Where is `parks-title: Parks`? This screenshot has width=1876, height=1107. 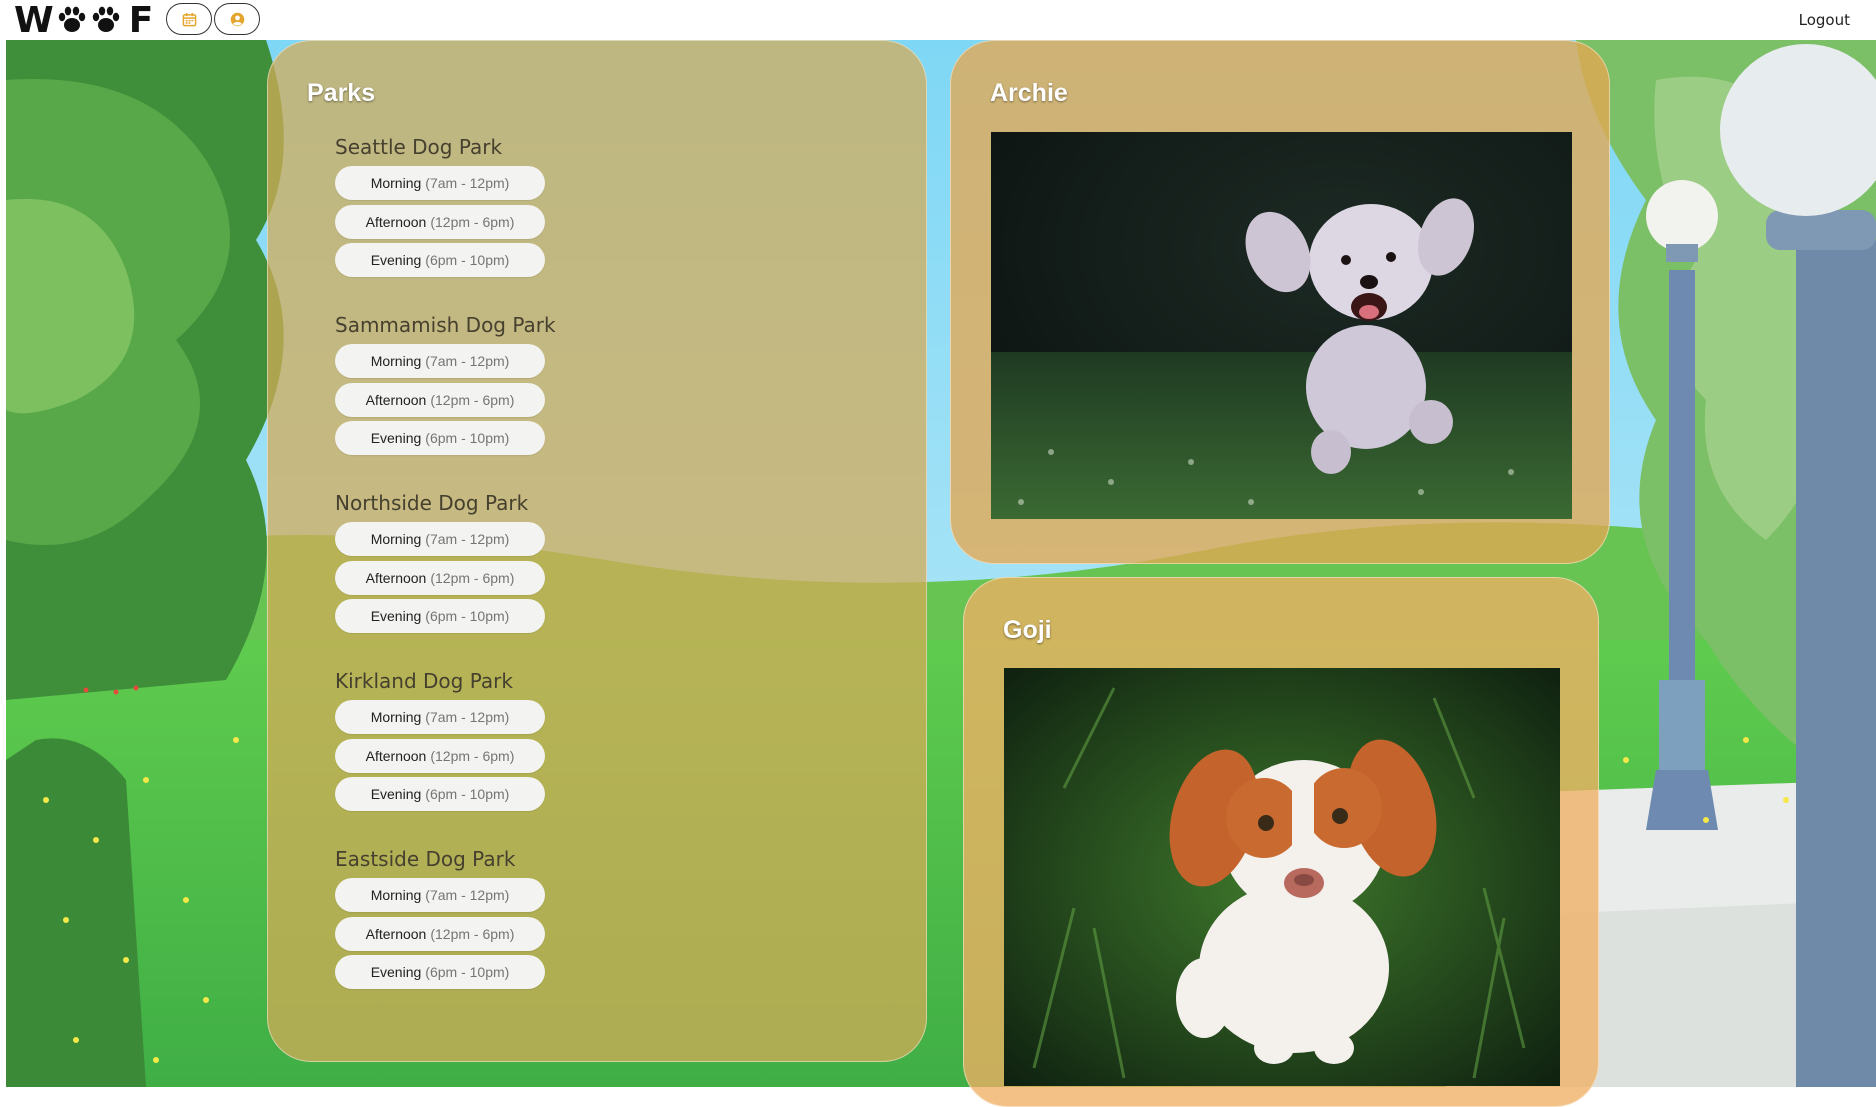
parks-title: Parks is located at coordinates (341, 93).